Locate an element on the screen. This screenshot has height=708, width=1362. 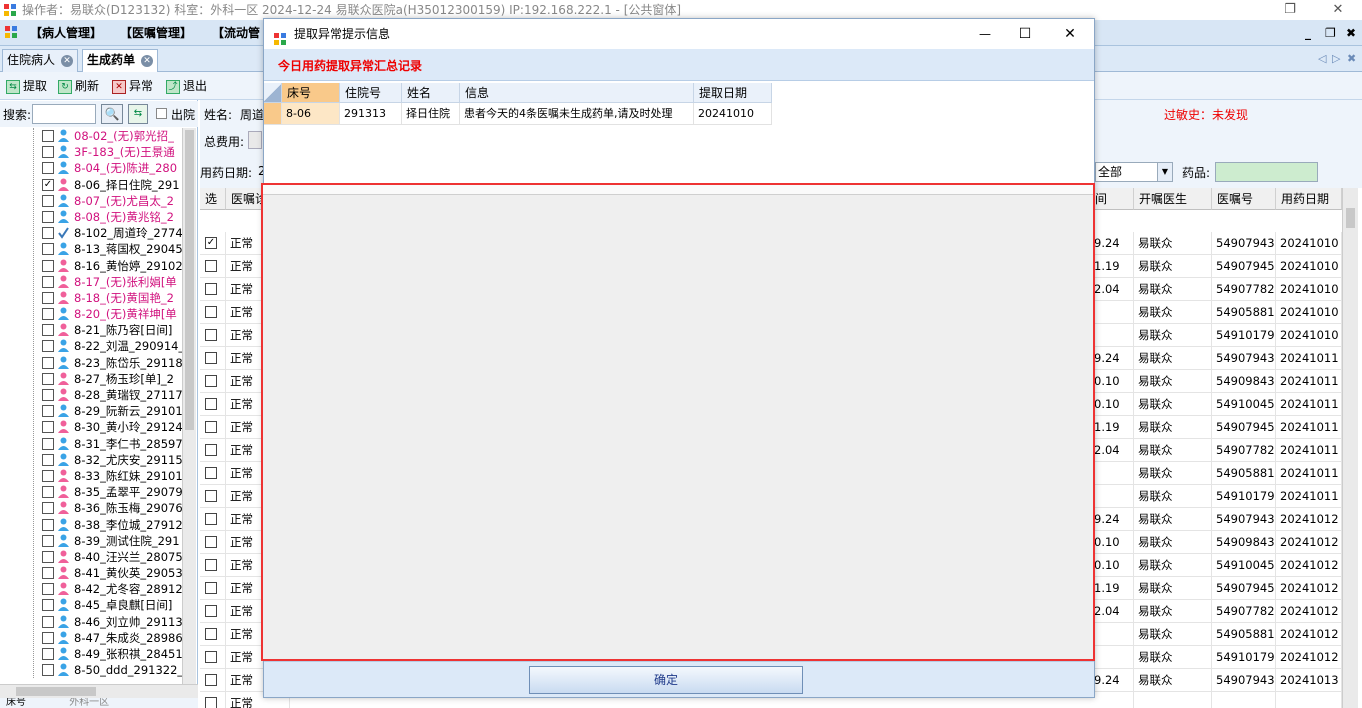
patient-tree-item: 8-17_(无)张利娟[单 is located at coordinates (105, 282).